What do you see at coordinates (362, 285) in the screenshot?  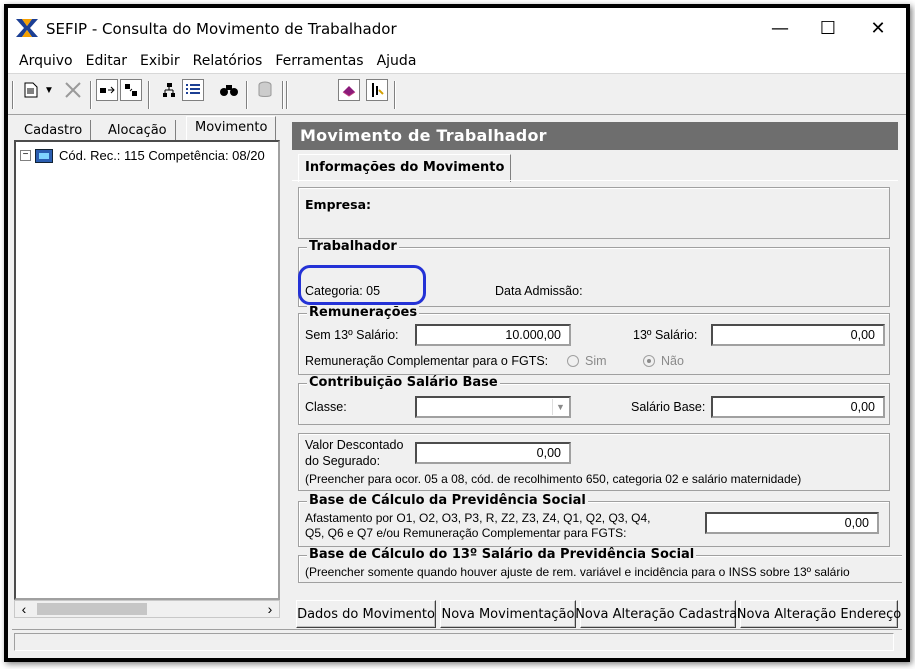 I see `categoria-highlight` at bounding box center [362, 285].